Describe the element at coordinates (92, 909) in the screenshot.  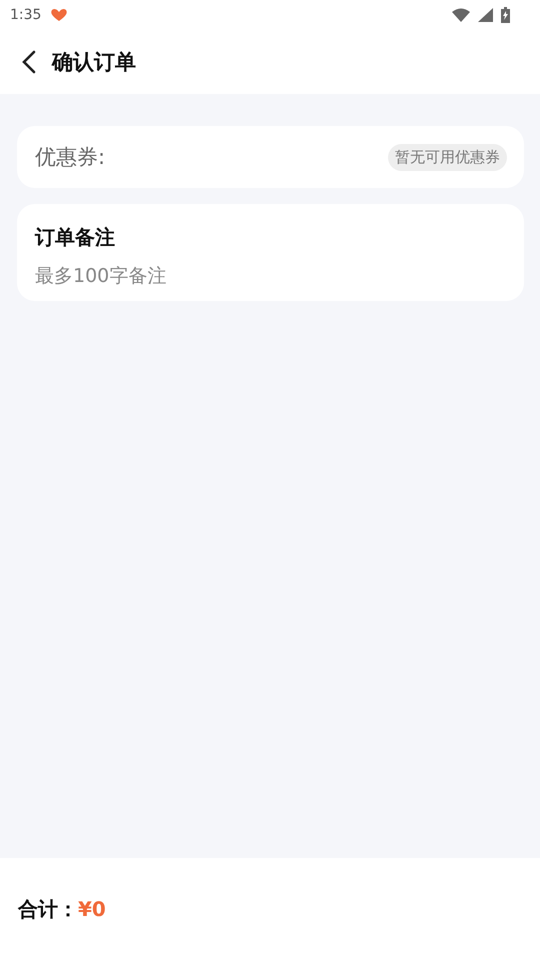
I see `total-amount: ¥0` at that location.